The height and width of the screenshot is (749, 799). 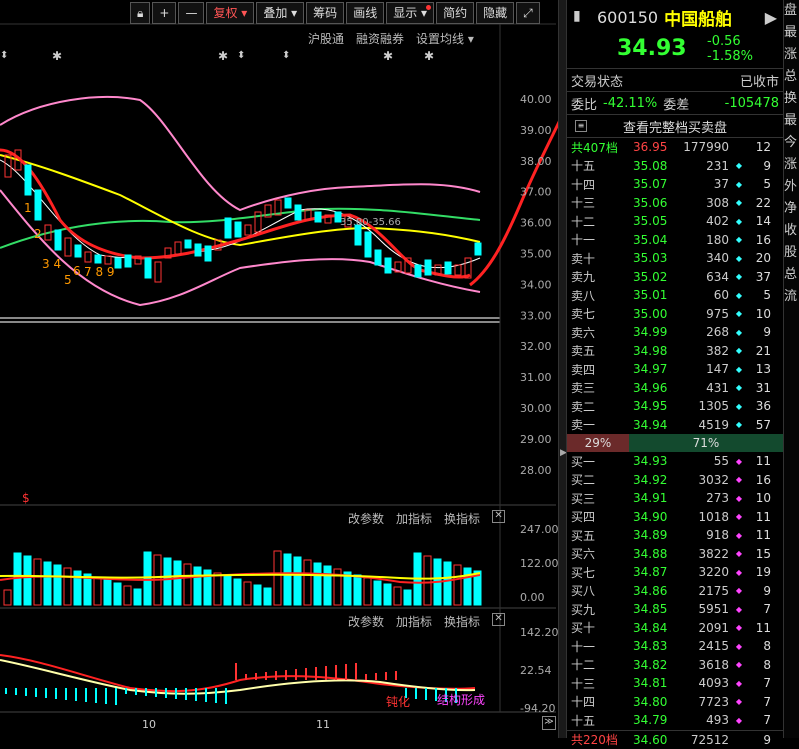 I want to click on set-ma-link: 设置均线 ▾, so click(x=445, y=38).